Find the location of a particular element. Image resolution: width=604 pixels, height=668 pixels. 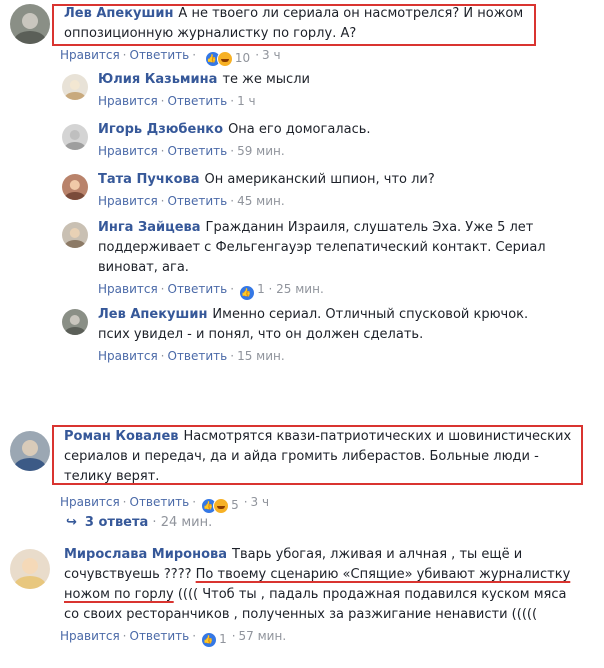

comment-text: Она его домогалась. is located at coordinates (299, 129).